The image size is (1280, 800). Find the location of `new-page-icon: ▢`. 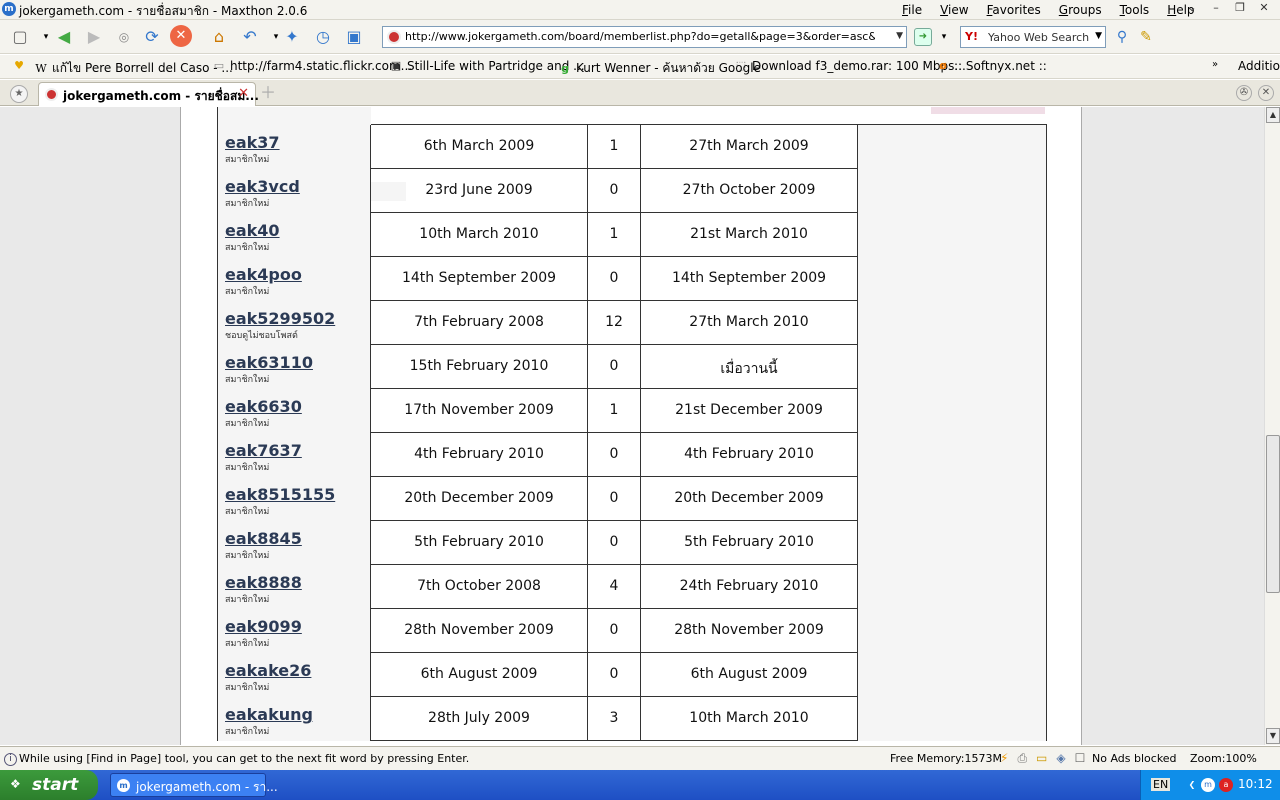

new-page-icon: ▢ is located at coordinates (20, 37).